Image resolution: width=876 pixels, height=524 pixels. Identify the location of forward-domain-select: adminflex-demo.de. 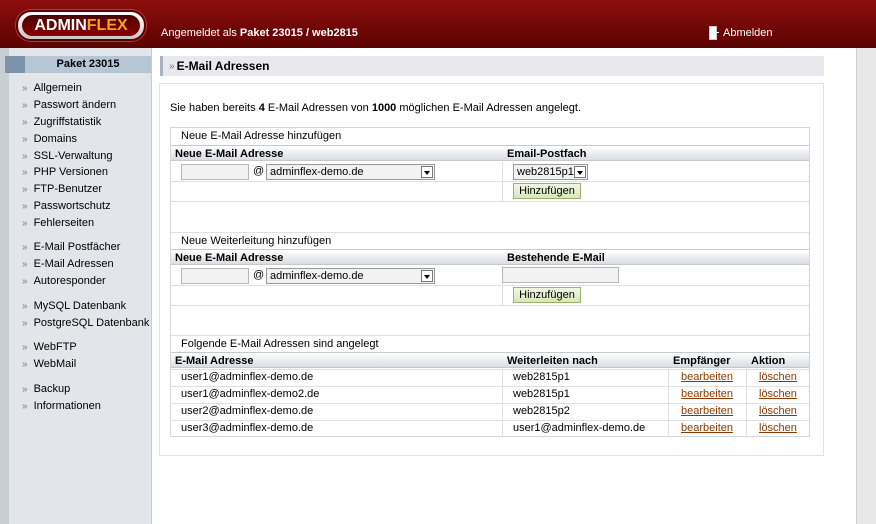
(350, 276).